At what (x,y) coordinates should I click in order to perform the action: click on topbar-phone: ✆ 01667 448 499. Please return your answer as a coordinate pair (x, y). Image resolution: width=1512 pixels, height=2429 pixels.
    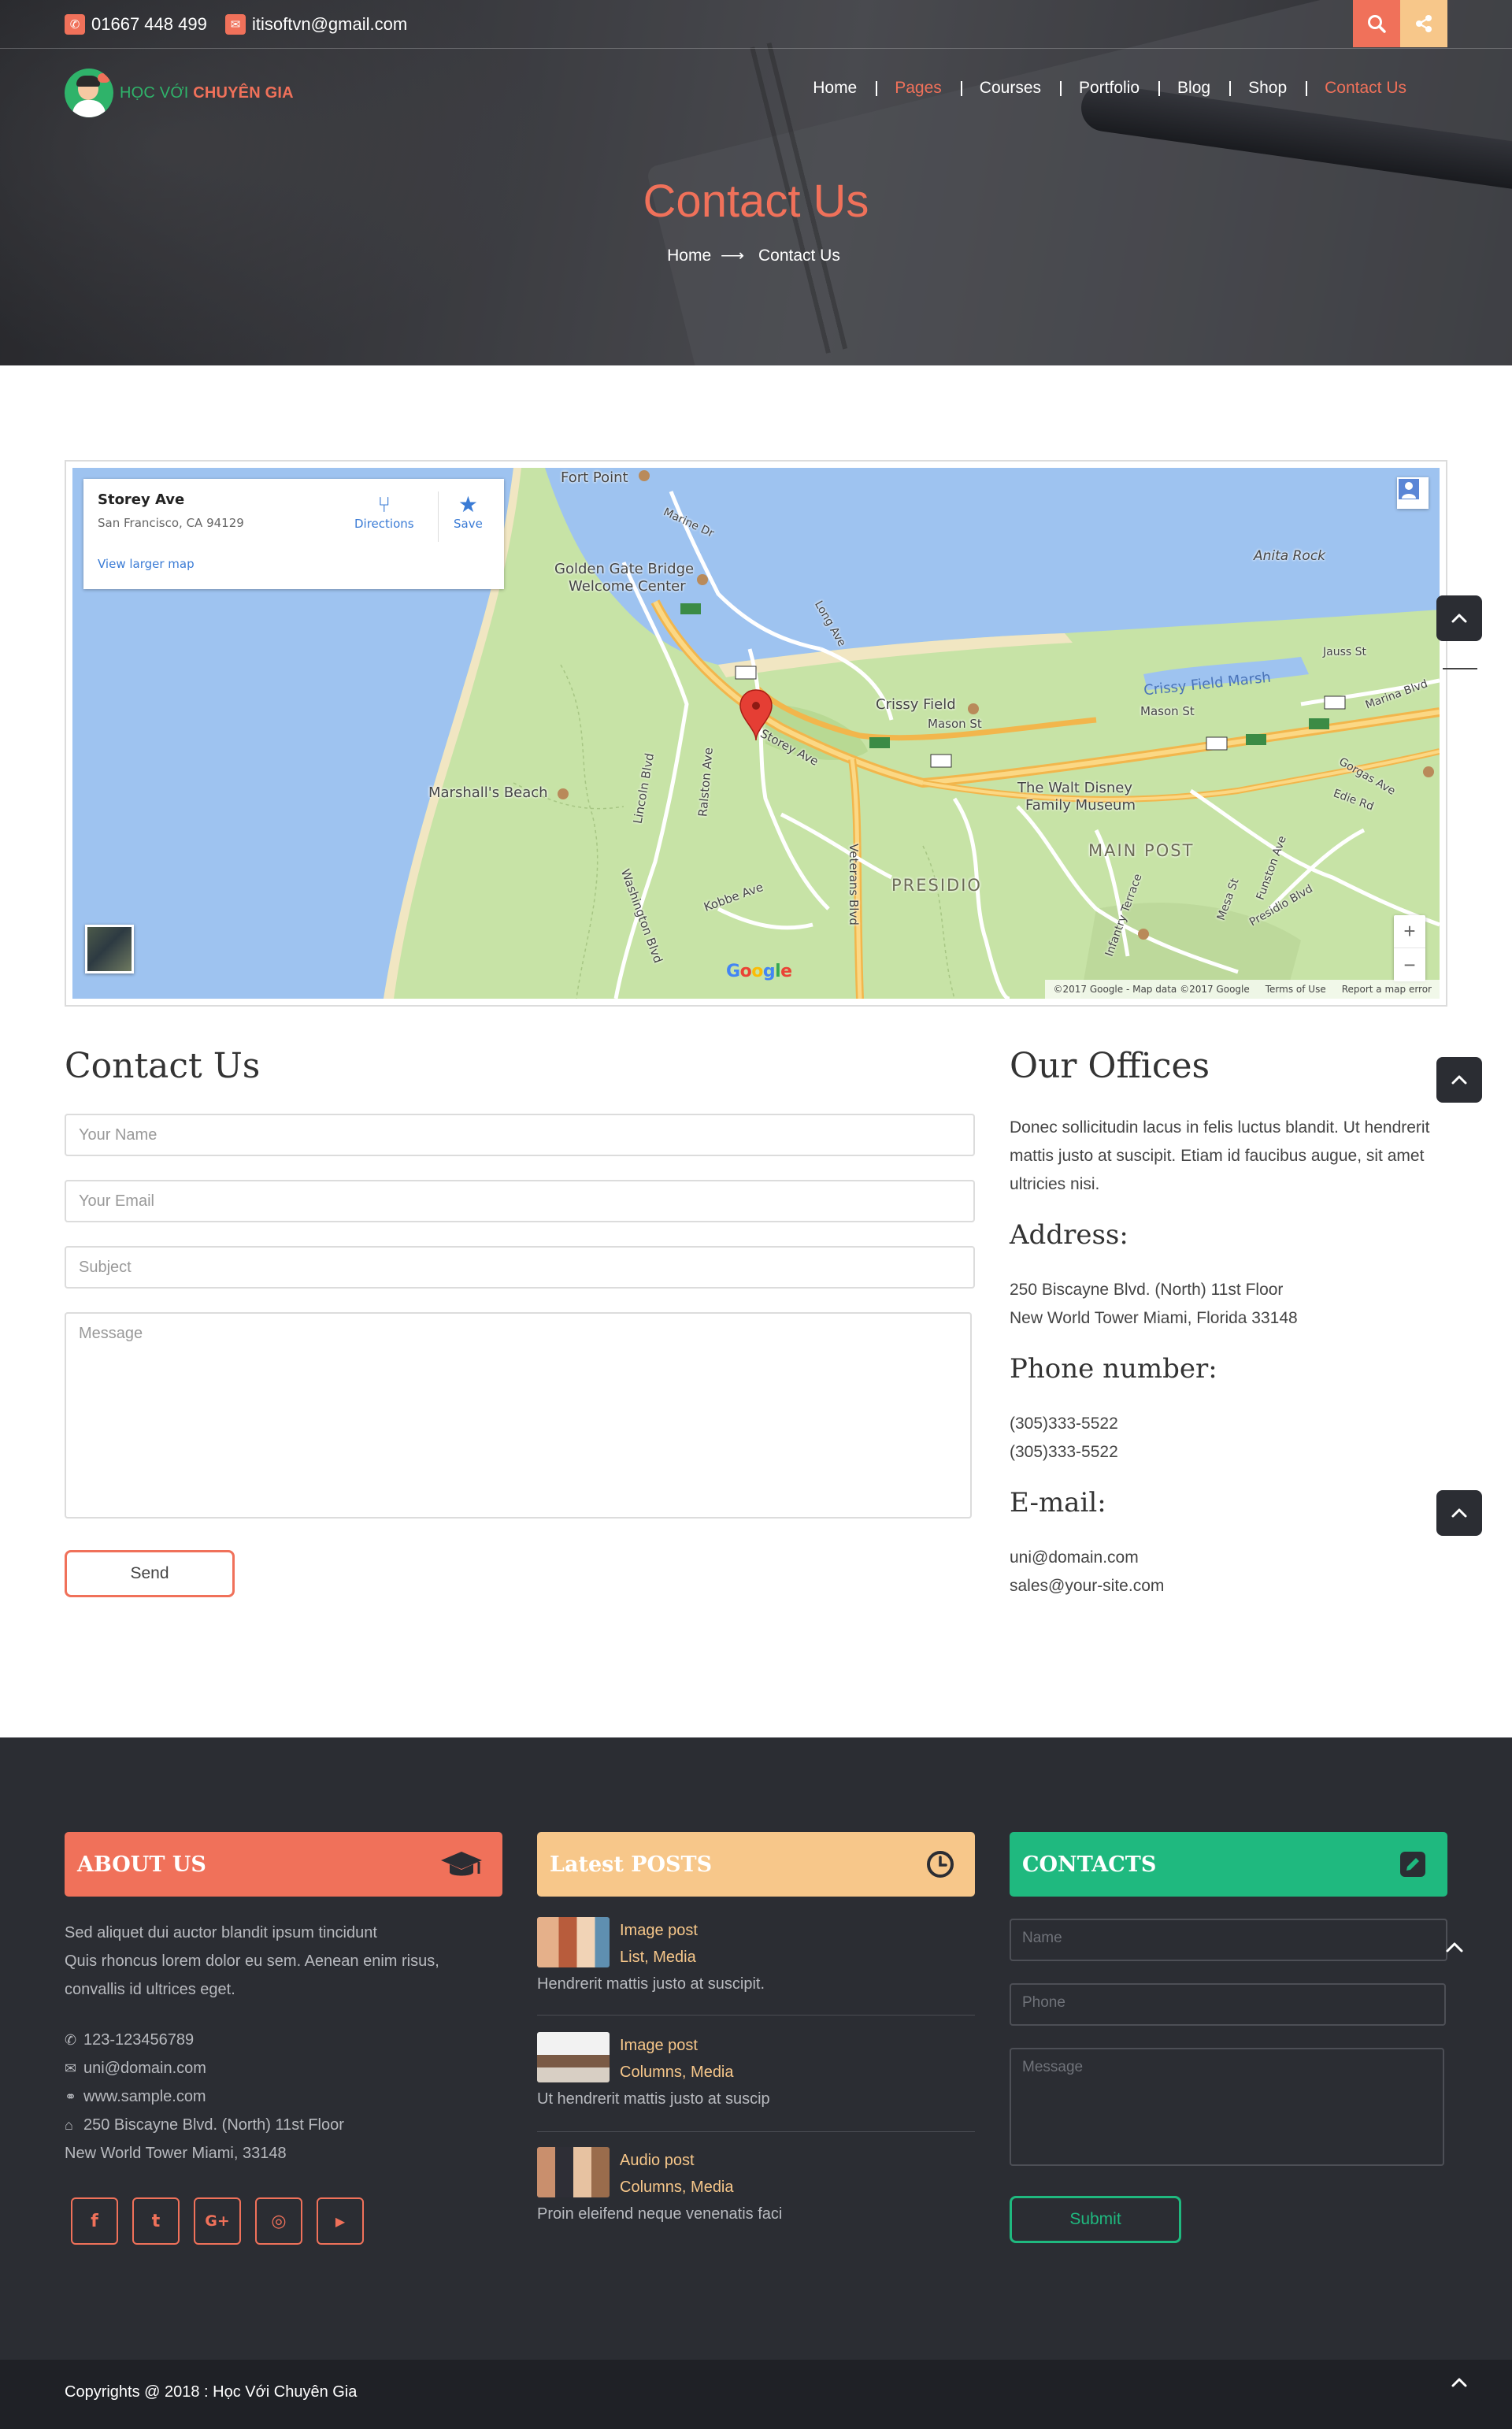
    Looking at the image, I should click on (136, 24).